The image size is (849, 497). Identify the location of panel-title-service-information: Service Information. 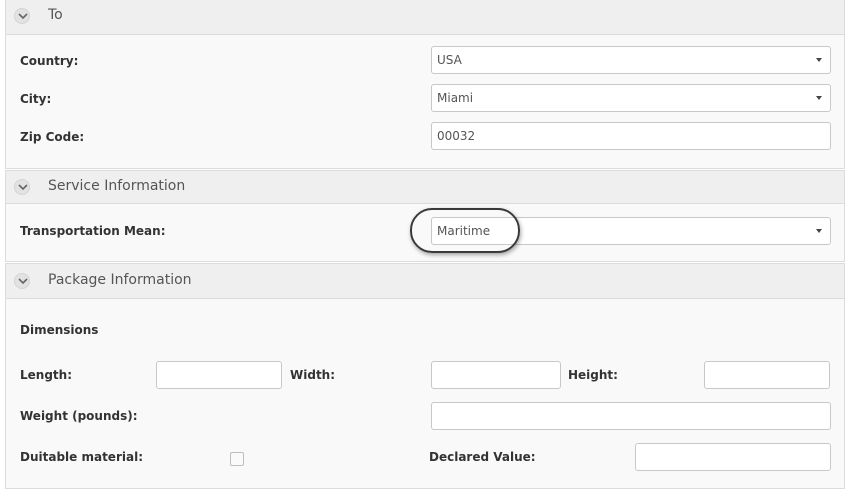
(117, 186).